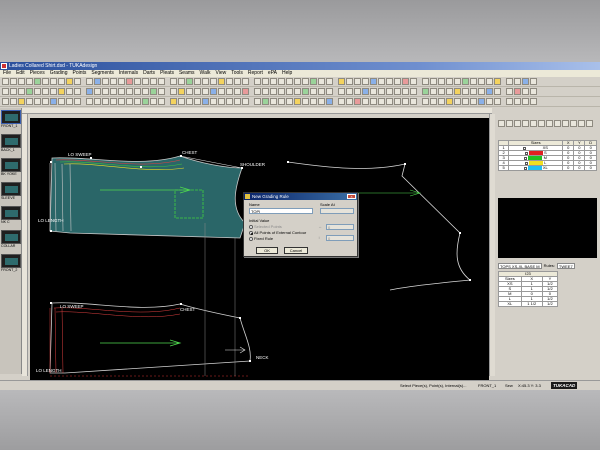 Image resolution: width=600 pixels, height=450 pixels. I want to click on rules-select: TWEE7, so click(565, 265).